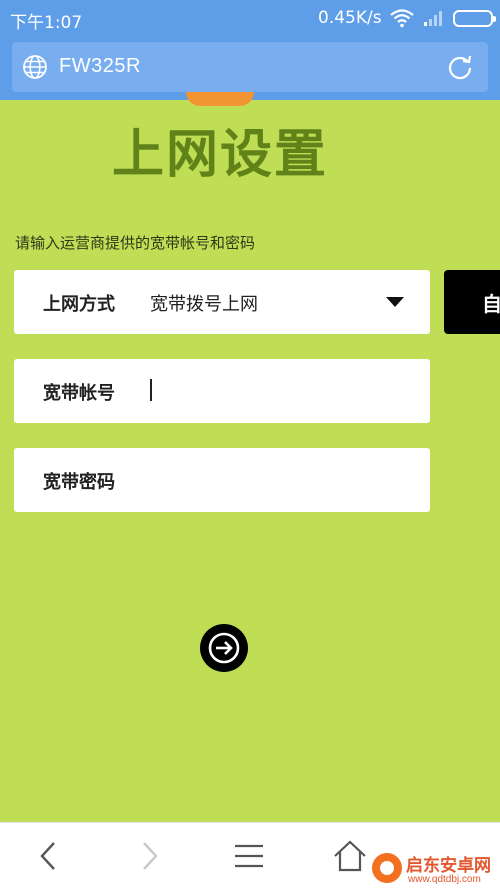  I want to click on page-title: 上网设置, so click(220, 155).